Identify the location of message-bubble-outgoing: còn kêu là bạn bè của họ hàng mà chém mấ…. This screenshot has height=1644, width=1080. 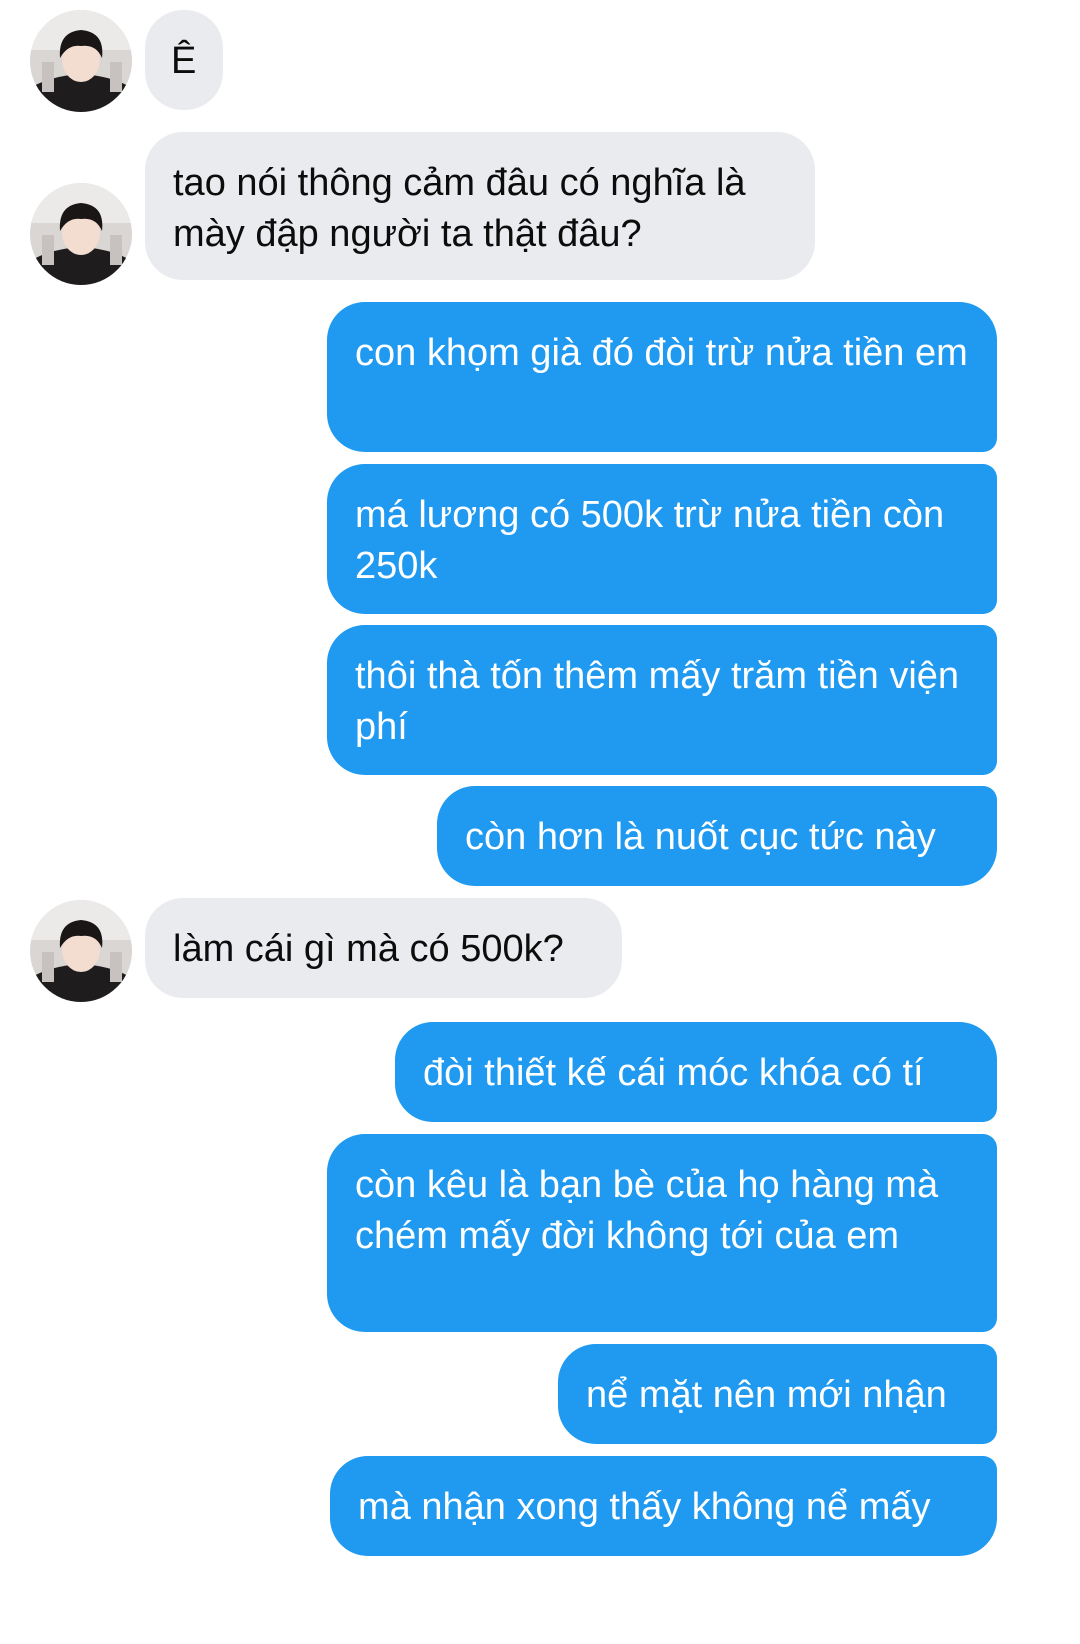
(662, 1233).